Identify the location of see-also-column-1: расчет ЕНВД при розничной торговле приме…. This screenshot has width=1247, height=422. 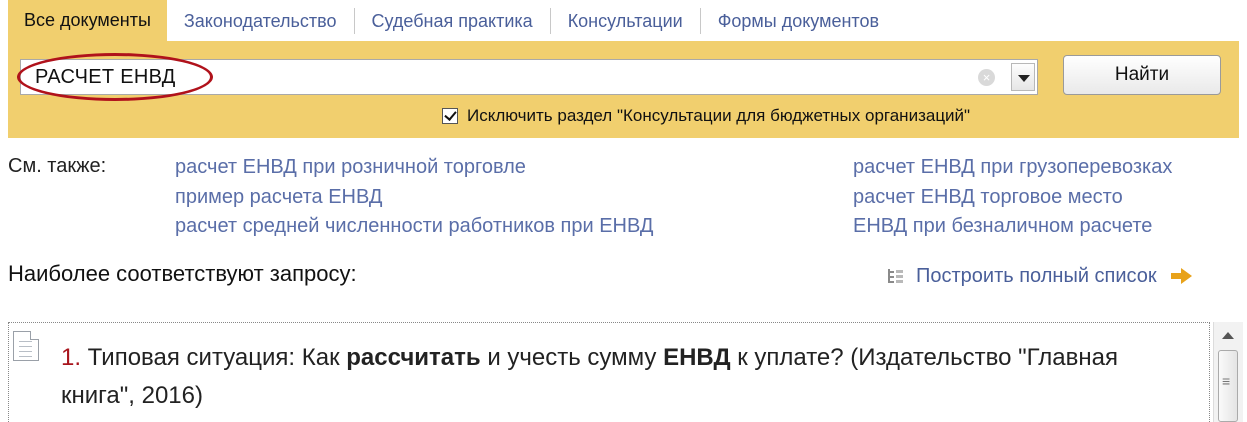
(414, 197).